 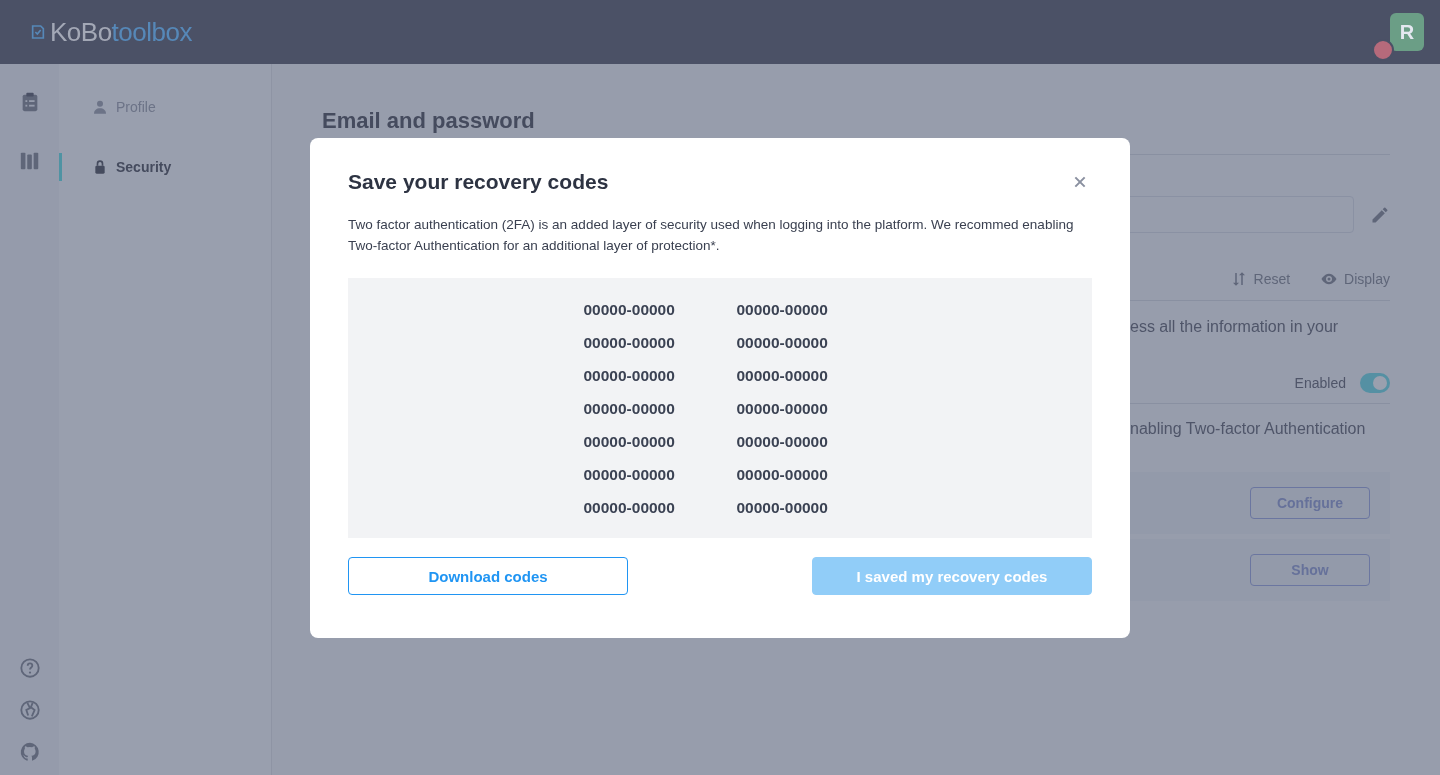 I want to click on status-label: Enabled, so click(x=1320, y=383).